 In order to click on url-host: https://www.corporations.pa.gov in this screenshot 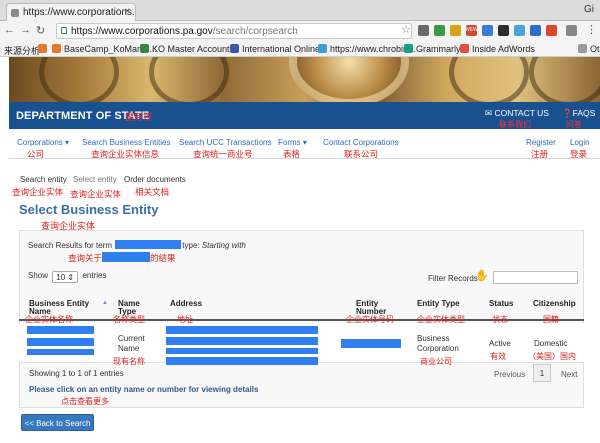, I will do `click(142, 31)`.